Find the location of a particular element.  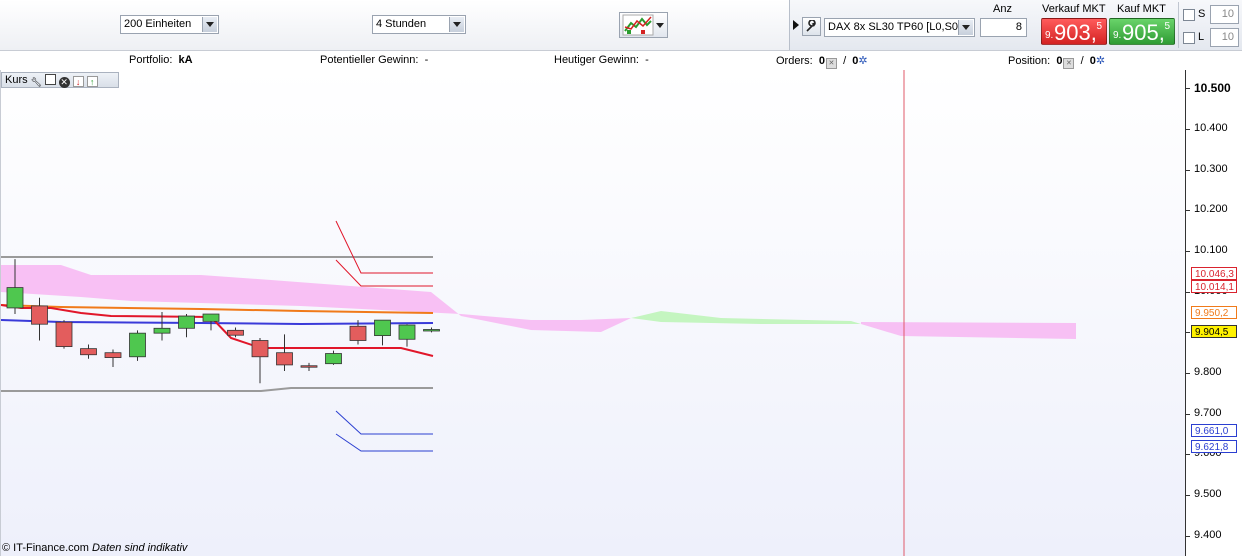

disclaimer-text: Daten sind indikativ is located at coordinates (140, 548).